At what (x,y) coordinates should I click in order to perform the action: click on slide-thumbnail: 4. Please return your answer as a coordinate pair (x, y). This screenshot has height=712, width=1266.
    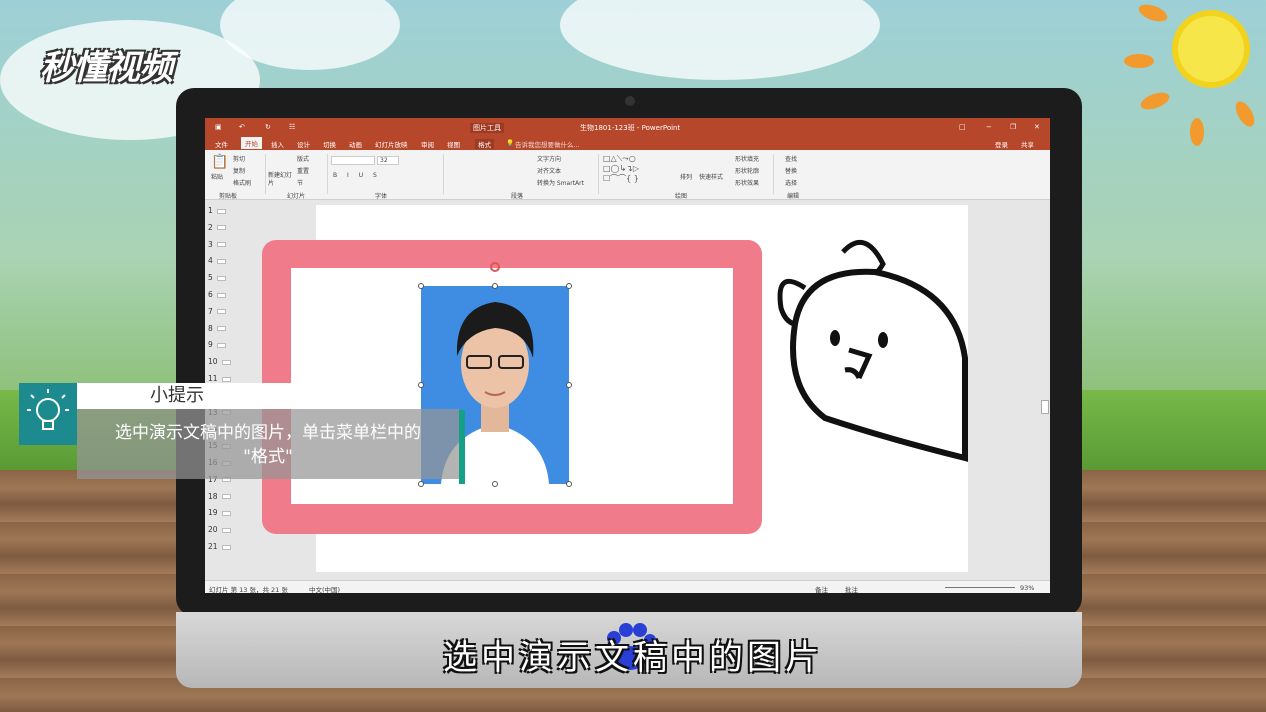
    Looking at the image, I should click on (217, 260).